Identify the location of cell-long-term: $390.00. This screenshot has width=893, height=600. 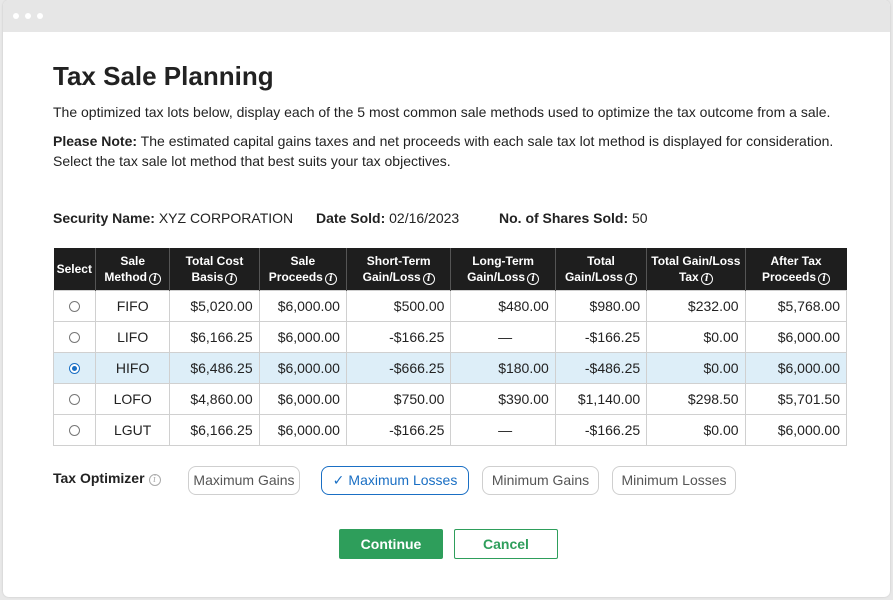
(503, 398).